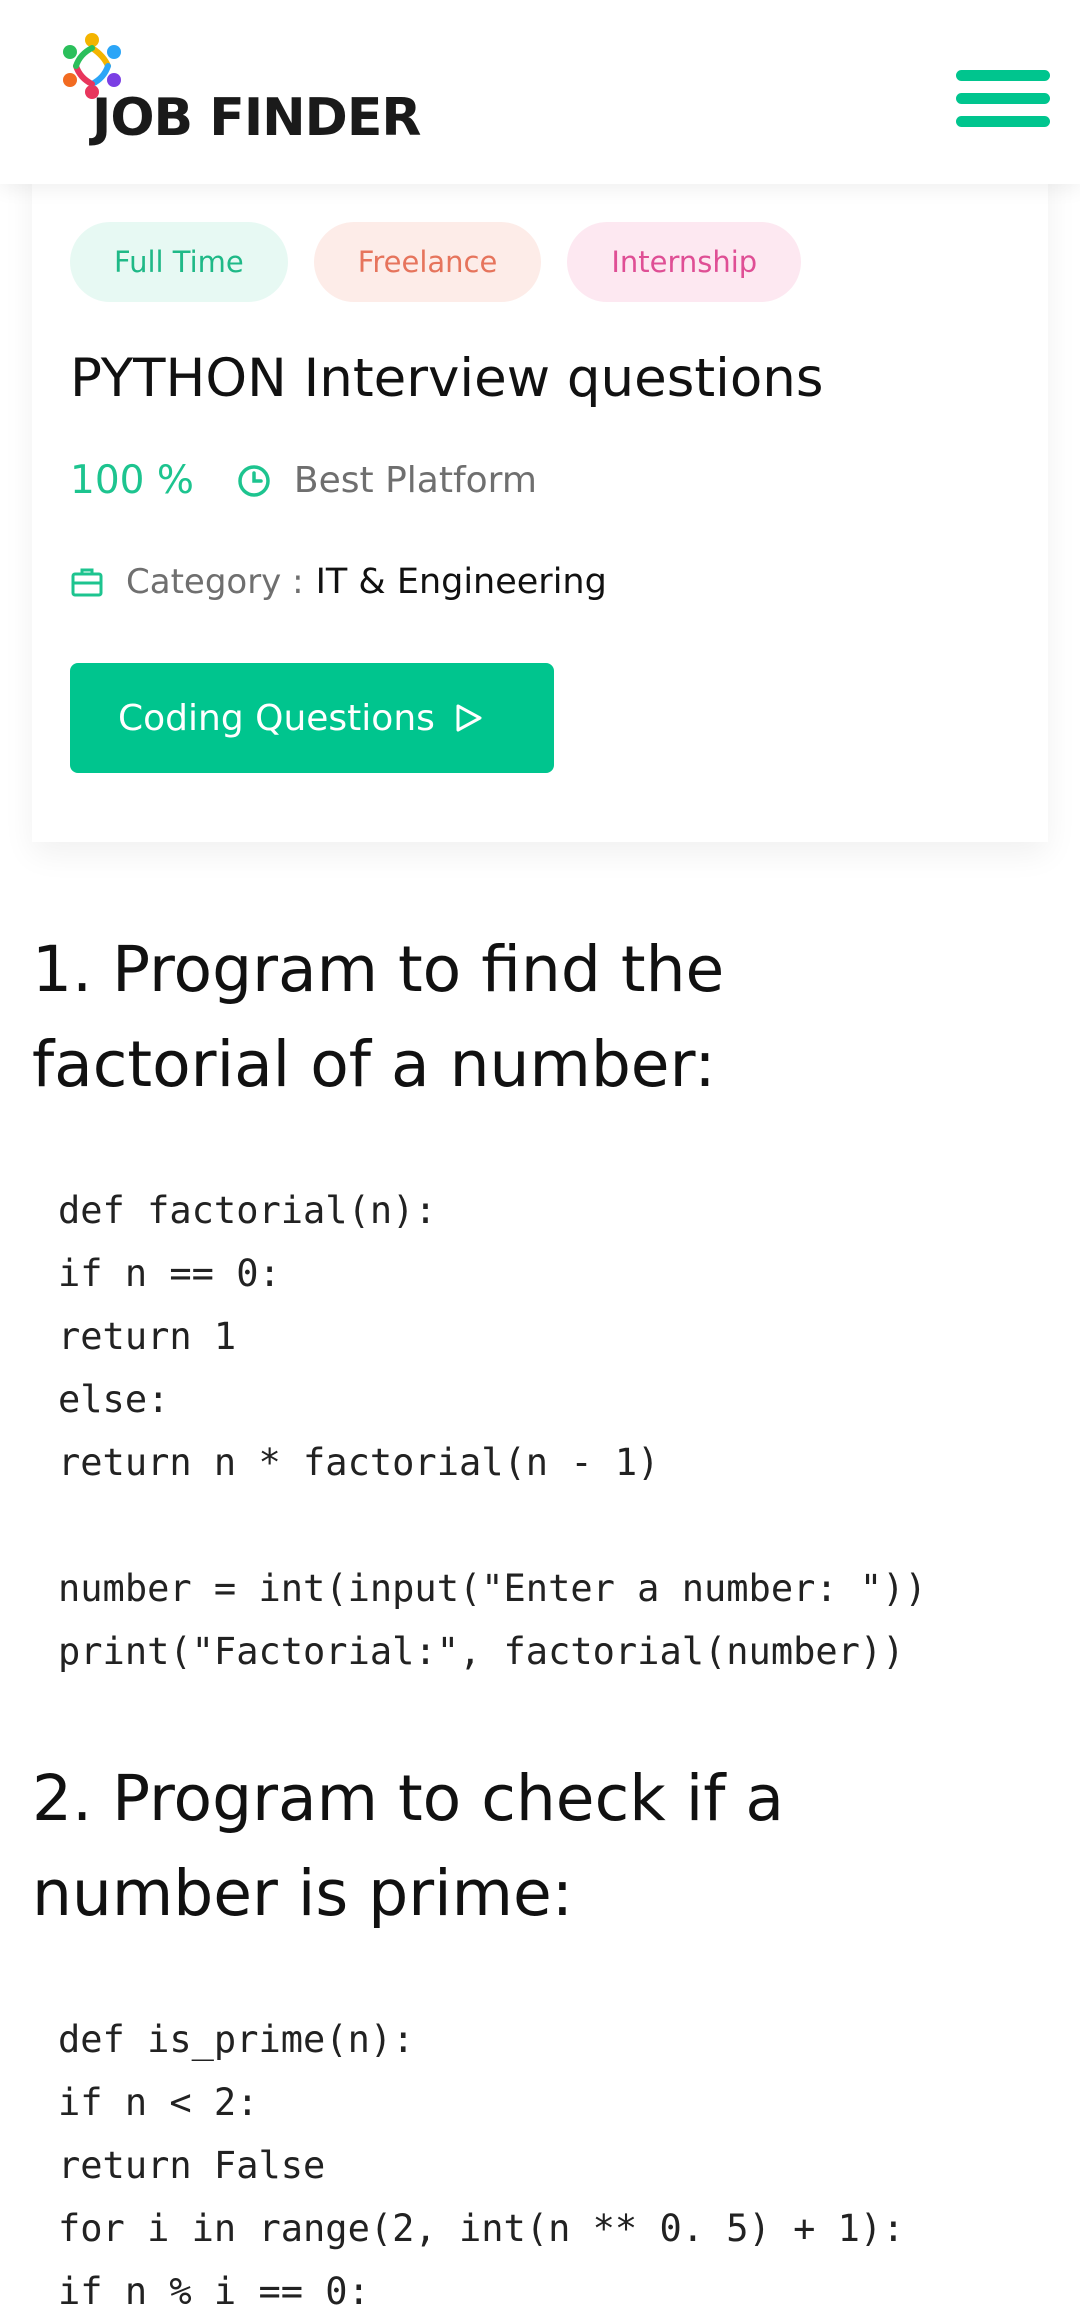  Describe the element at coordinates (427, 262) in the screenshot. I see `tag-freelance: Freelance` at that location.